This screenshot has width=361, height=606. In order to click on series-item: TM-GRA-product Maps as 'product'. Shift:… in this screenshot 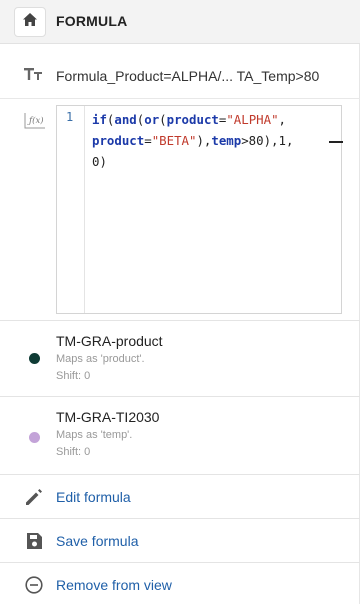, I will do `click(180, 358)`.